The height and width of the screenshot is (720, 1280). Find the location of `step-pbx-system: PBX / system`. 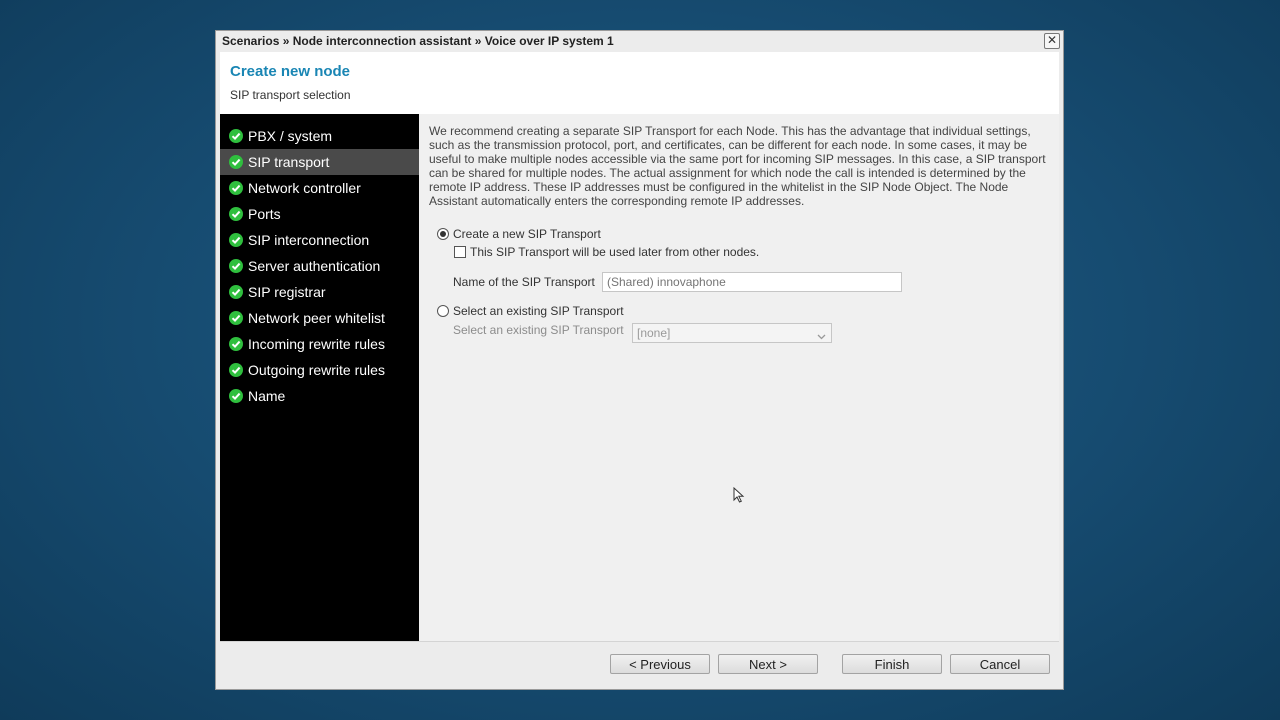

step-pbx-system: PBX / system is located at coordinates (319, 136).